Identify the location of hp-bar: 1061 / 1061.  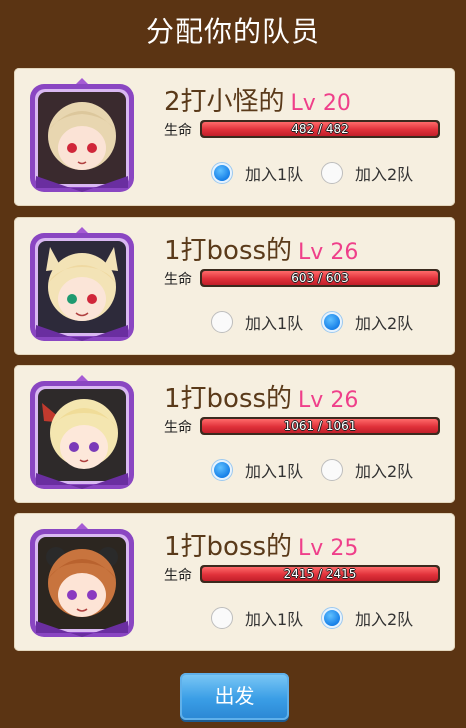
(320, 426).